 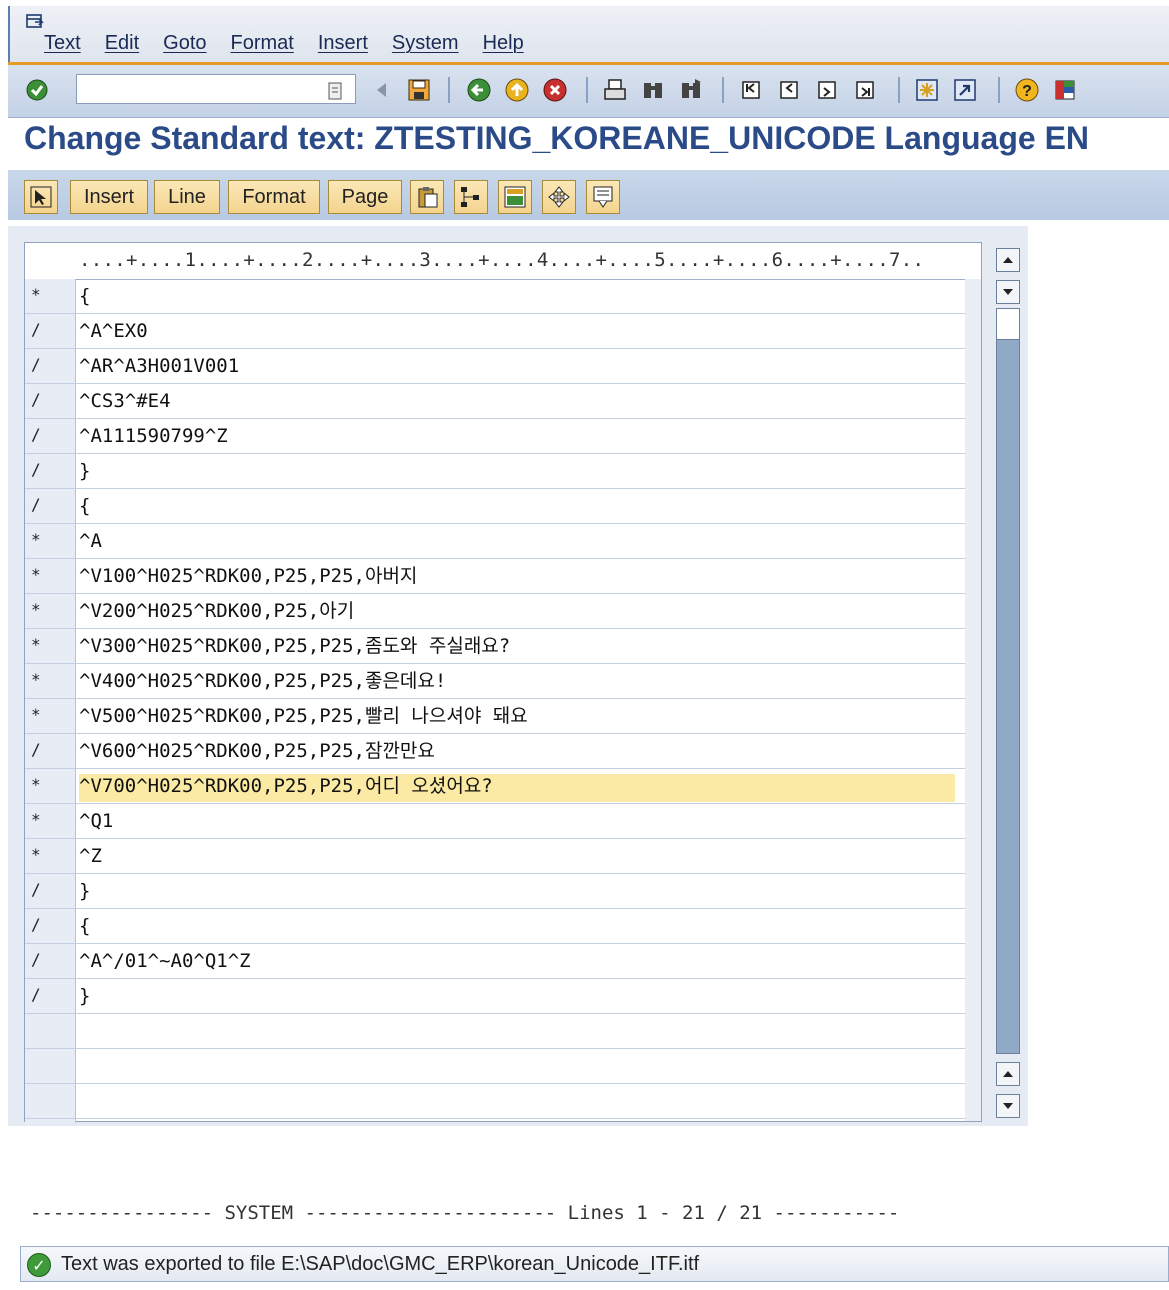 What do you see at coordinates (653, 90) in the screenshot?
I see `find-icon` at bounding box center [653, 90].